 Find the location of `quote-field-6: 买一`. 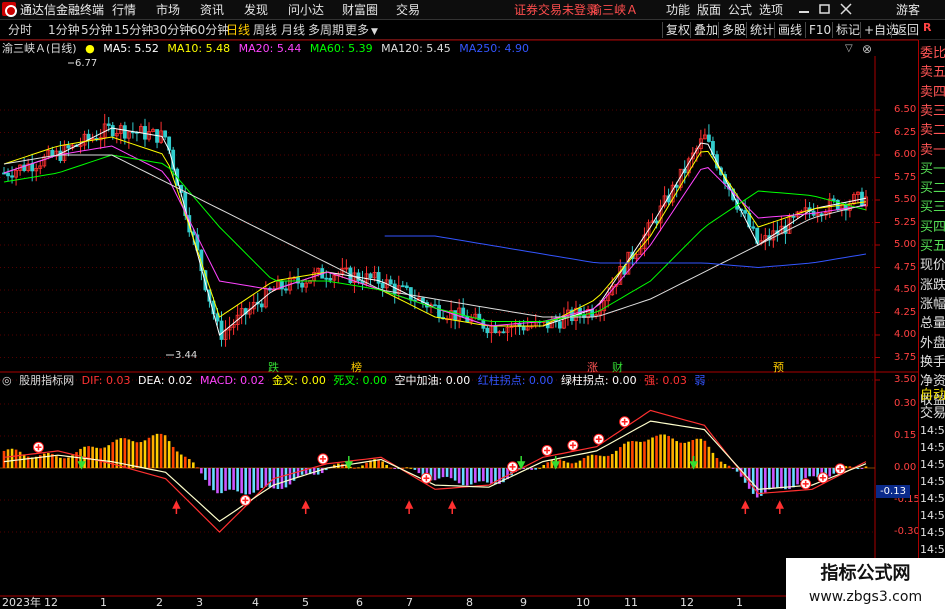

quote-field-6: 买一 is located at coordinates (932, 169).